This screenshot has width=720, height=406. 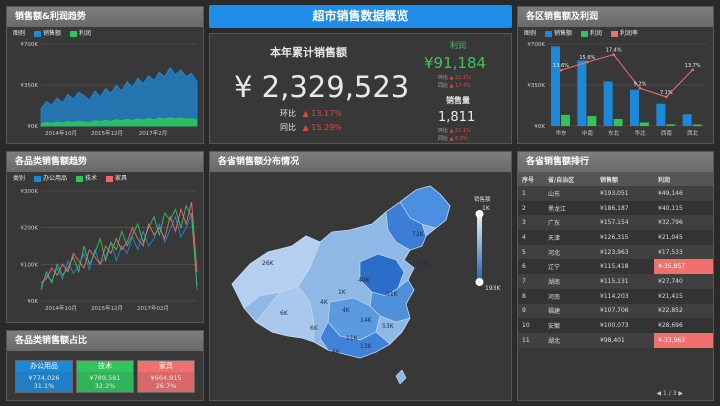 I want to click on table-row: 4 天津 ¥126,315 ¥21,045, so click(x=615, y=237).